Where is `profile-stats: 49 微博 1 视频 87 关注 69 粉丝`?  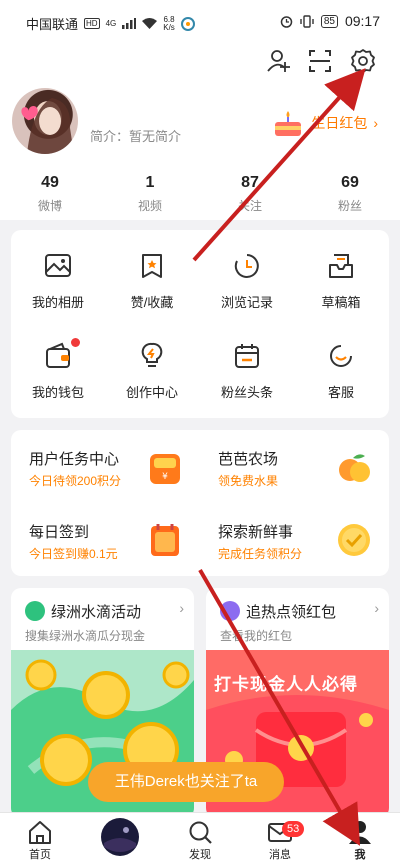
profile-stats: 49 微博 1 视频 87 关注 69 粉丝 is located at coordinates (200, 194).